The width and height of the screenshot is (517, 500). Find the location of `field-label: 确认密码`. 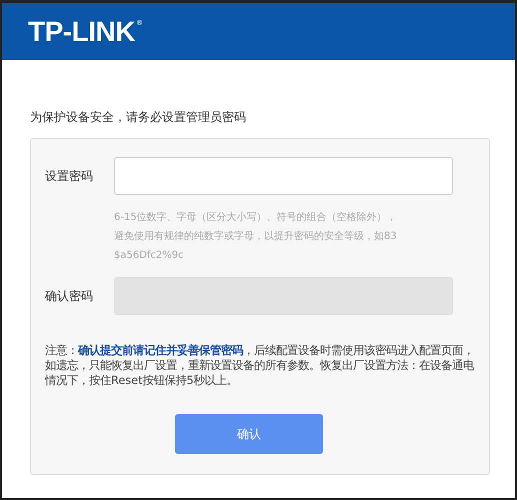

field-label: 确认密码 is located at coordinates (69, 296).